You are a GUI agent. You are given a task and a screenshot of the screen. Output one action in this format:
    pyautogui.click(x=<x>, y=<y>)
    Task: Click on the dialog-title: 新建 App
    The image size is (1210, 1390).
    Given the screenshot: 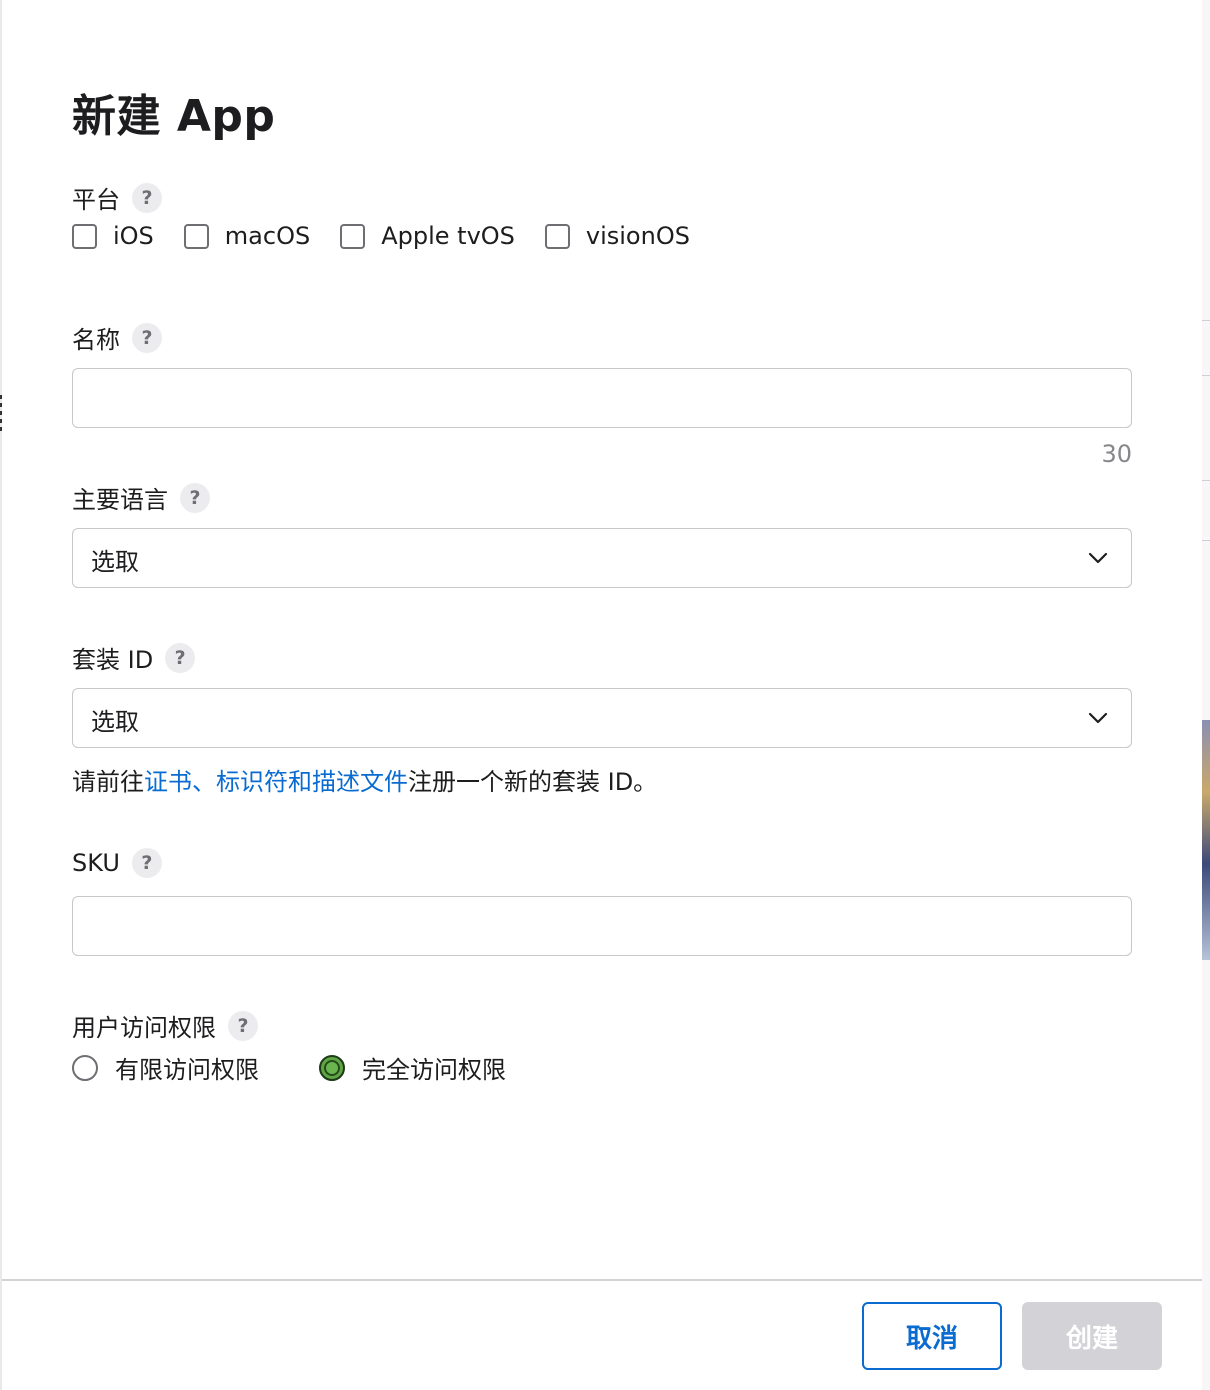 What is the action you would take?
    pyautogui.click(x=174, y=116)
    